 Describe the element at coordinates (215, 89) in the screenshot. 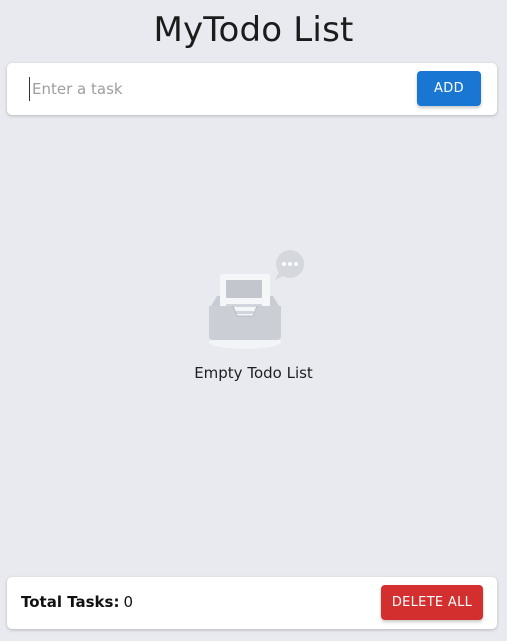

I see `task-input` at that location.